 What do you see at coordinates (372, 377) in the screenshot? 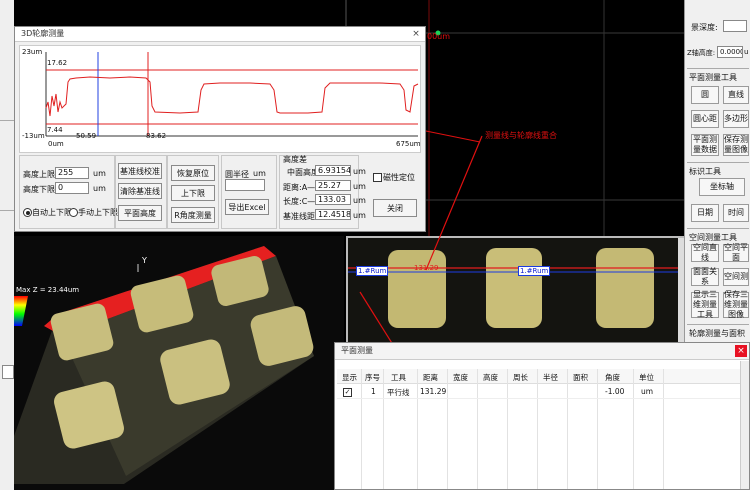
I see `col-header-index: 序号` at bounding box center [372, 377].